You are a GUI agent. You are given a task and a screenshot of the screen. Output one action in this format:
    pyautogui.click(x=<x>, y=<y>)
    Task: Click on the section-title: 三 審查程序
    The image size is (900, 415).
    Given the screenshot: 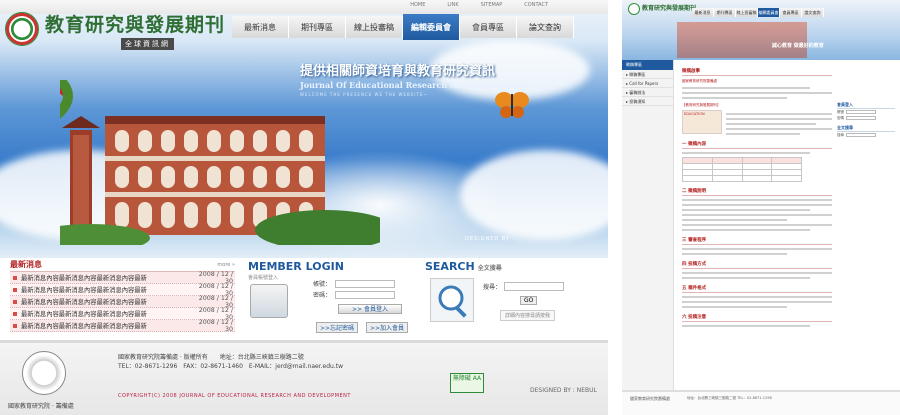 What is the action you would take?
    pyautogui.click(x=757, y=241)
    